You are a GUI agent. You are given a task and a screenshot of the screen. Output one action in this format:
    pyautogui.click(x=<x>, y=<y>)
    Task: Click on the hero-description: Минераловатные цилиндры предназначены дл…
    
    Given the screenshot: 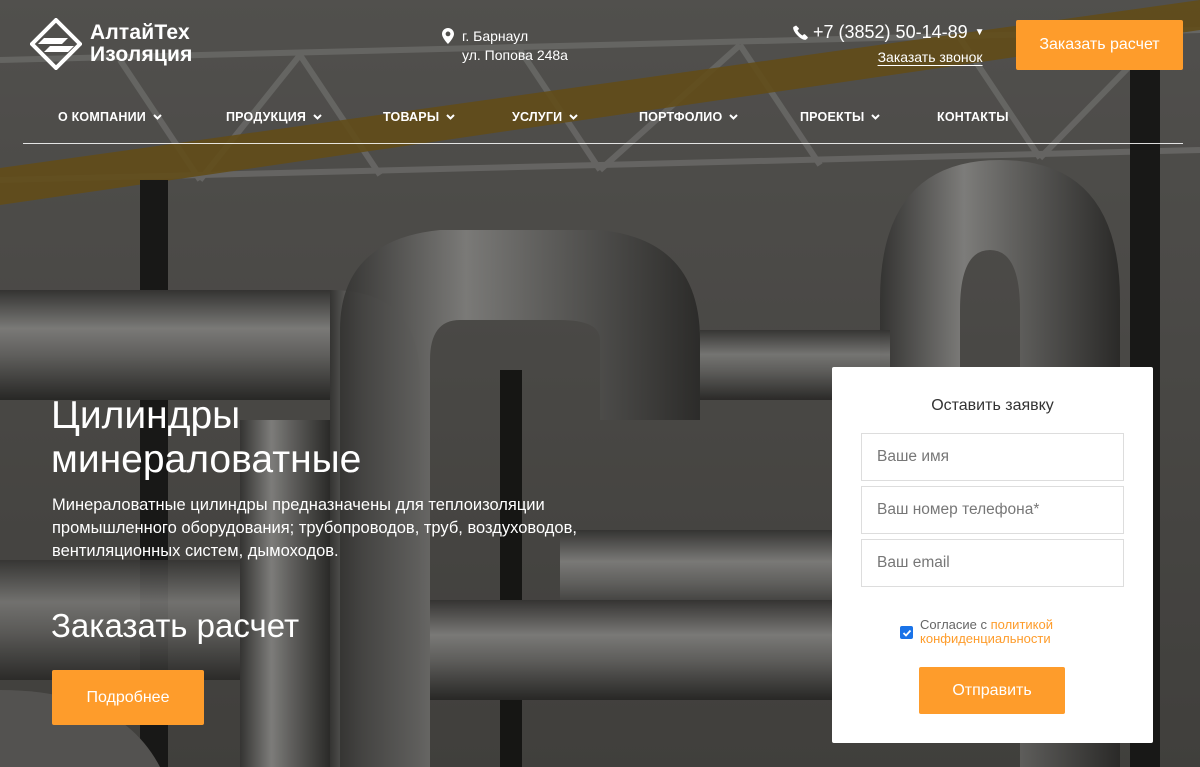 What is the action you would take?
    pyautogui.click(x=314, y=528)
    